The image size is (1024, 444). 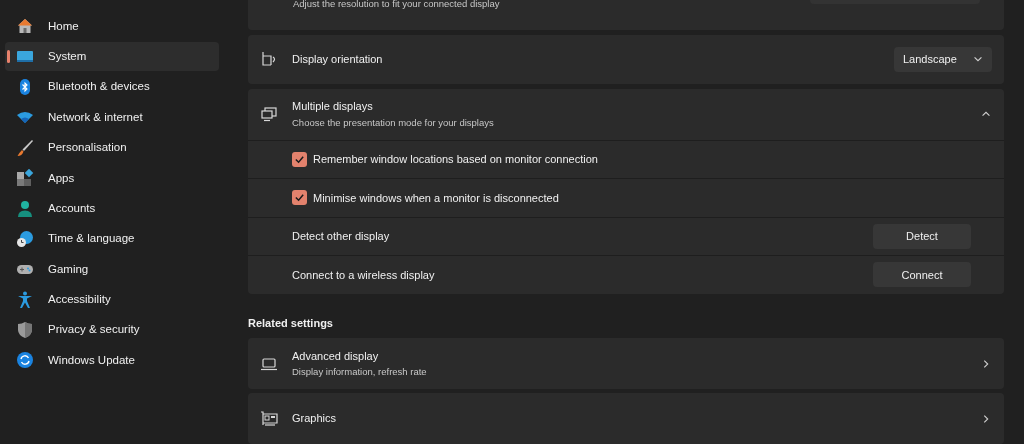 What do you see at coordinates (112, 147) in the screenshot?
I see `sidebar-item: Personalisation` at bounding box center [112, 147].